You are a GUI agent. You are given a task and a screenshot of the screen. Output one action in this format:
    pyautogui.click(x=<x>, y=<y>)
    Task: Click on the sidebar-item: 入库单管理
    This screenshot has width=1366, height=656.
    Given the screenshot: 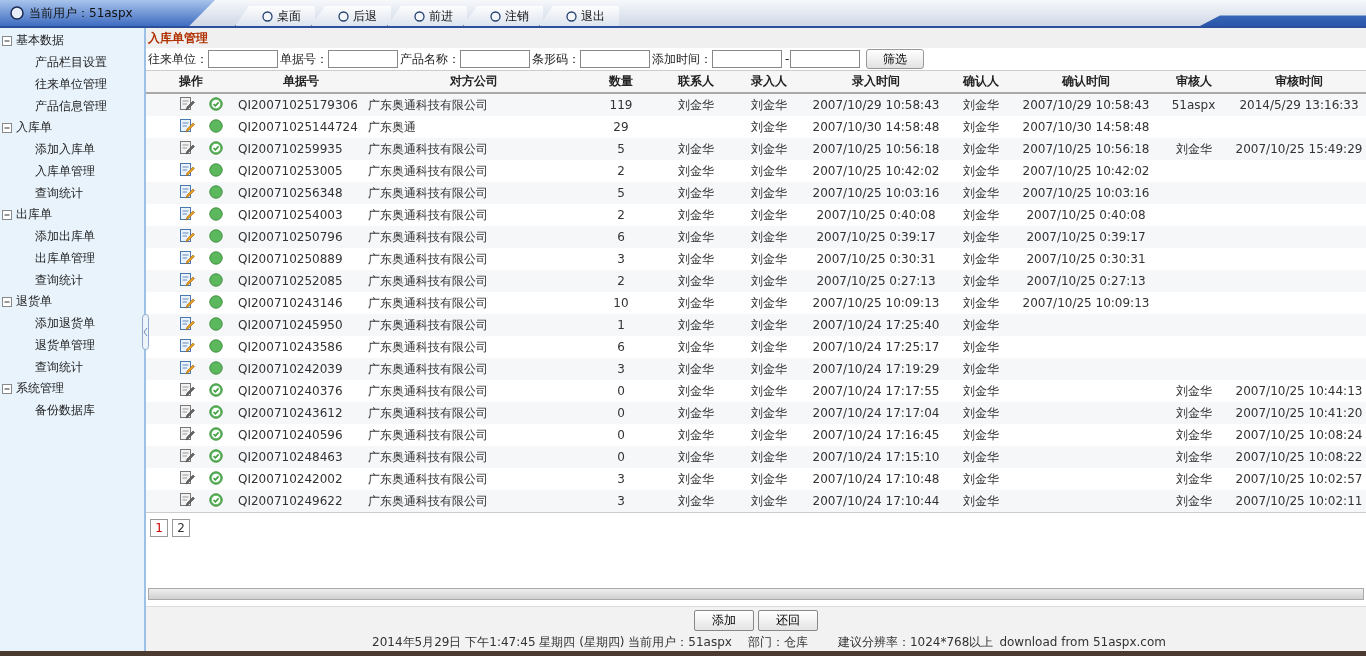 What is the action you would take?
    pyautogui.click(x=72, y=171)
    